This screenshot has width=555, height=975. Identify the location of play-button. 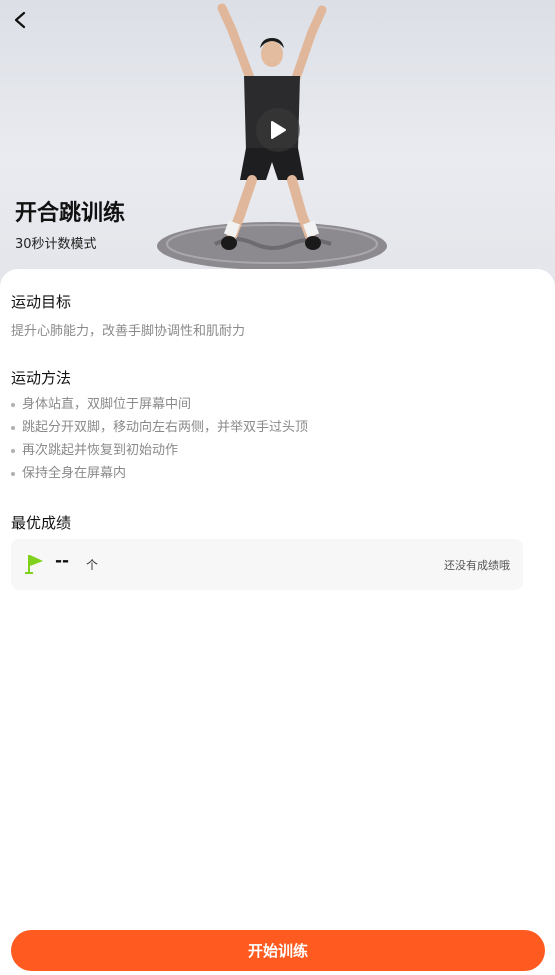
(278, 130).